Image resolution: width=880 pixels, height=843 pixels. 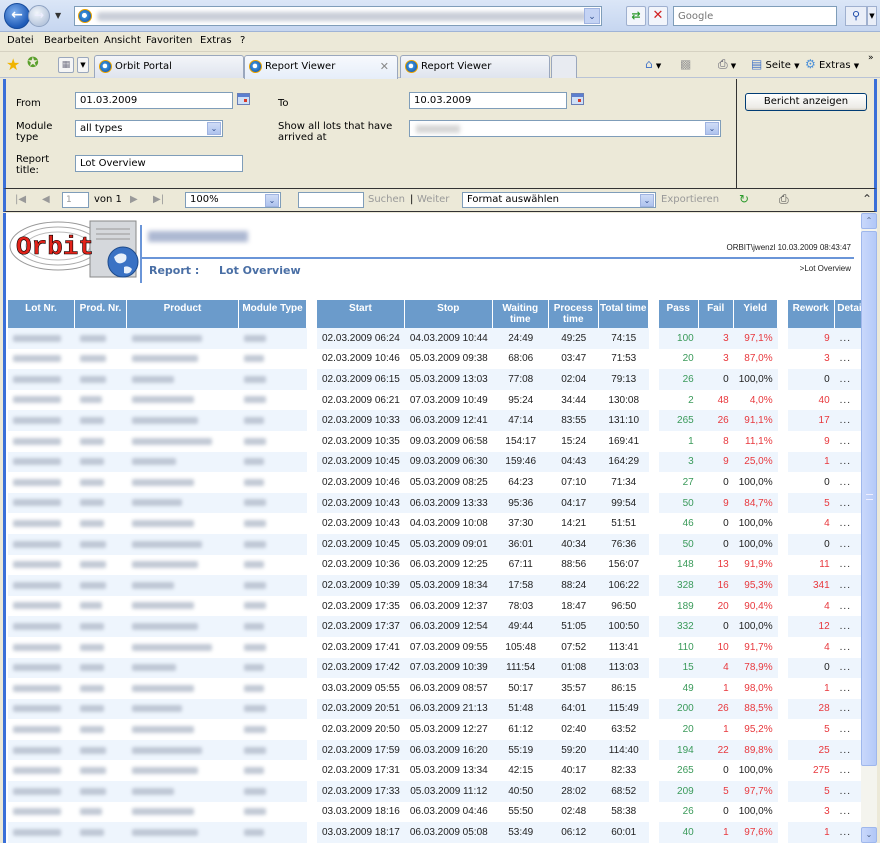 What do you see at coordinates (149, 128) in the screenshot?
I see `module-type-select: all types ⌄` at bounding box center [149, 128].